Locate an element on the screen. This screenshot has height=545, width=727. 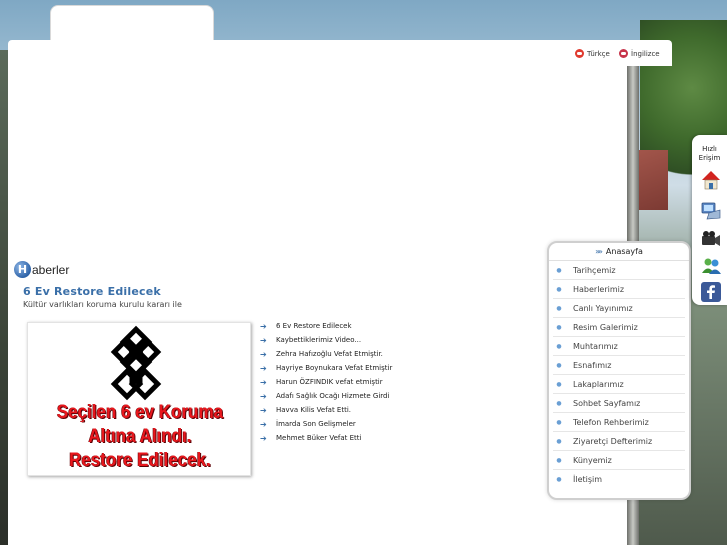
news-badge-icon: H is located at coordinates (22, 269).